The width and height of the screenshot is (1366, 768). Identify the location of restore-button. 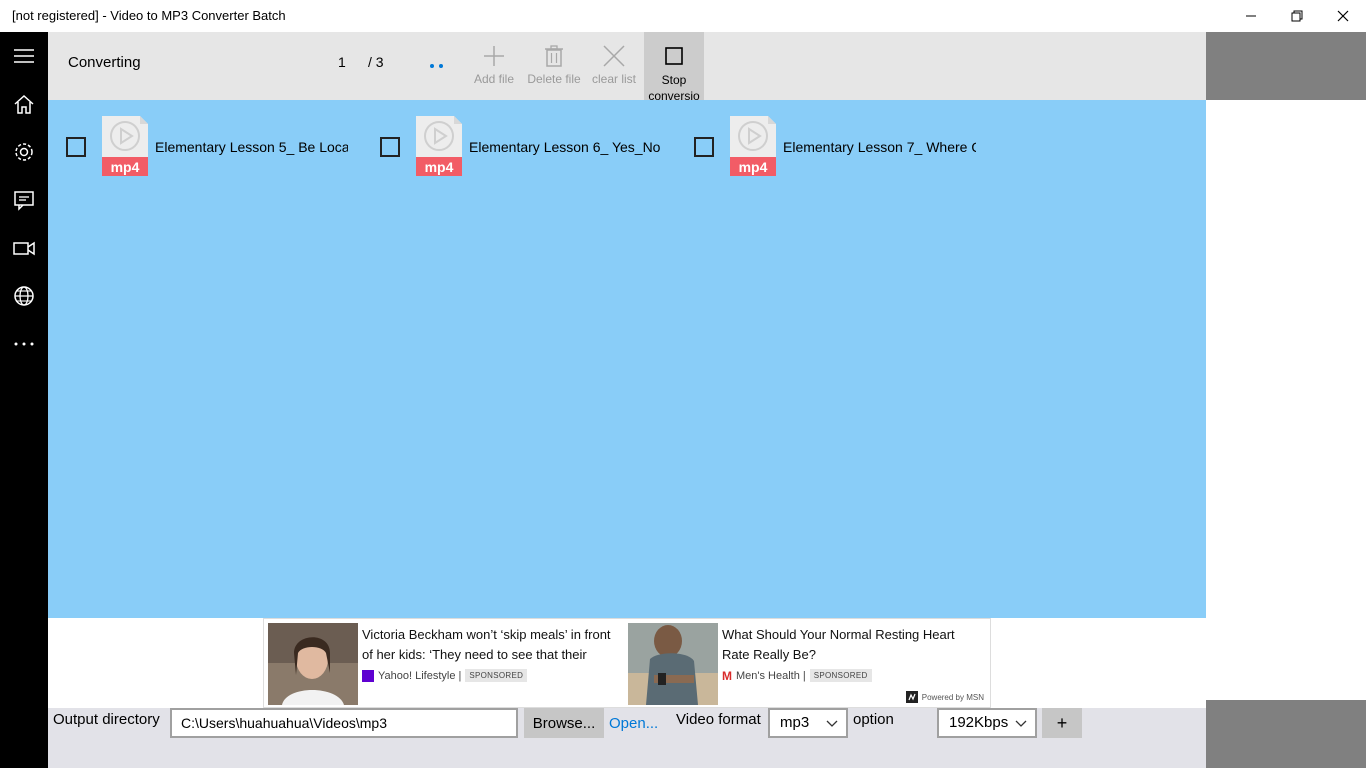
(1297, 16).